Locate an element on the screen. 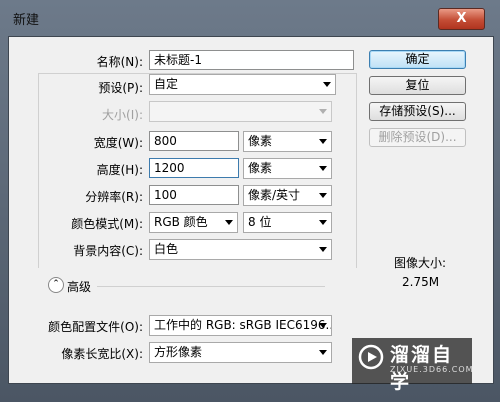 The image size is (500, 402). resolution-unit-select: 像素/英寸 is located at coordinates (287, 195).